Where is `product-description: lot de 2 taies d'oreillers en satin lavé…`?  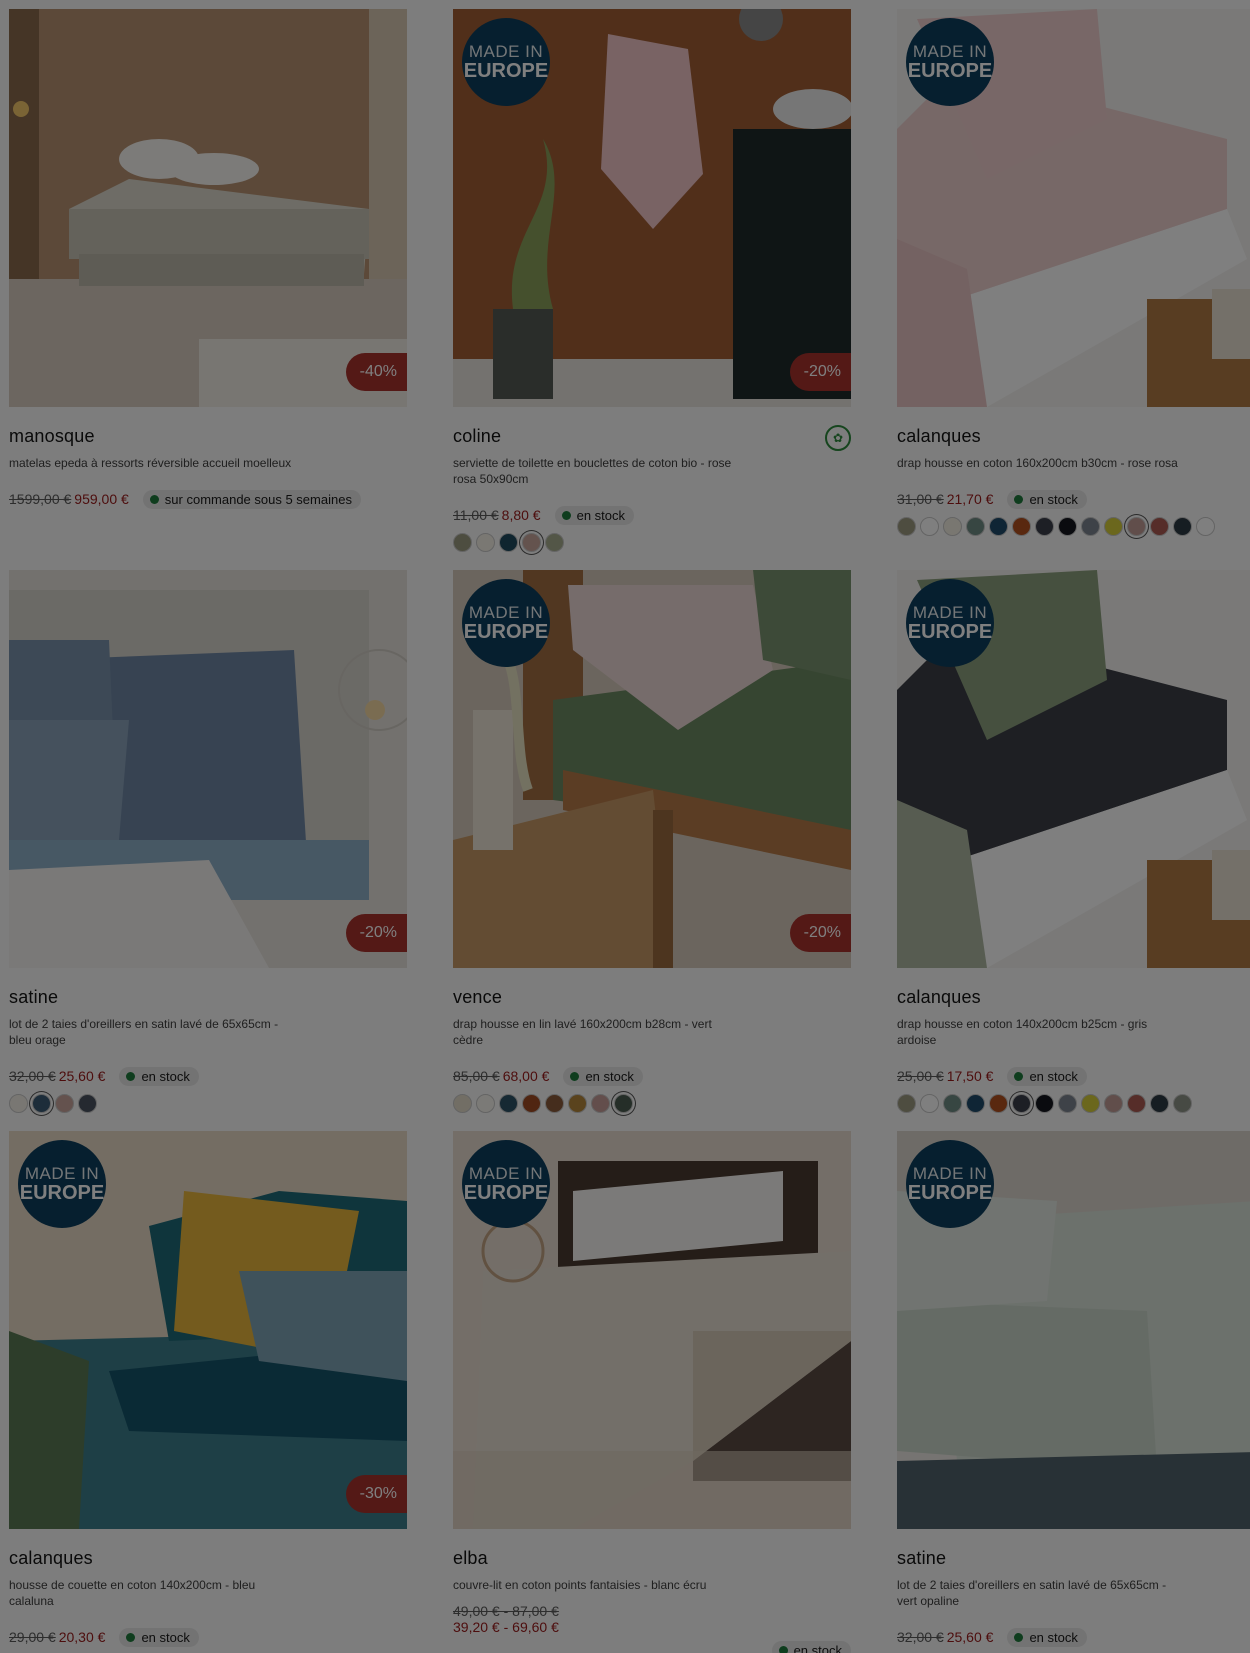 product-description: lot de 2 taies d'oreillers en satin lavé… is located at coordinates (1032, 1593).